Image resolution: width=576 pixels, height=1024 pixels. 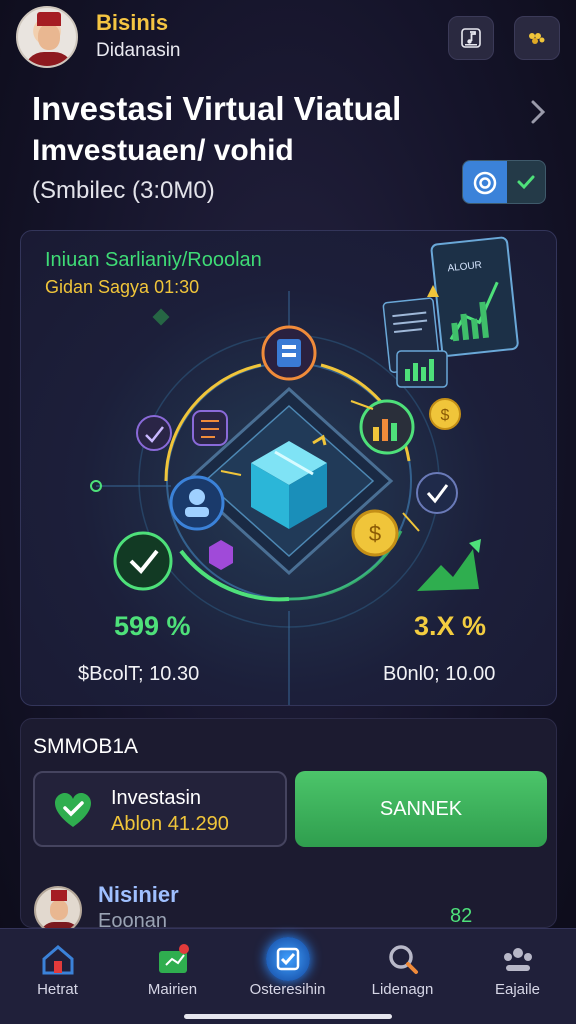 What do you see at coordinates (197, 503) in the screenshot?
I see `user-shield-icon` at bounding box center [197, 503].